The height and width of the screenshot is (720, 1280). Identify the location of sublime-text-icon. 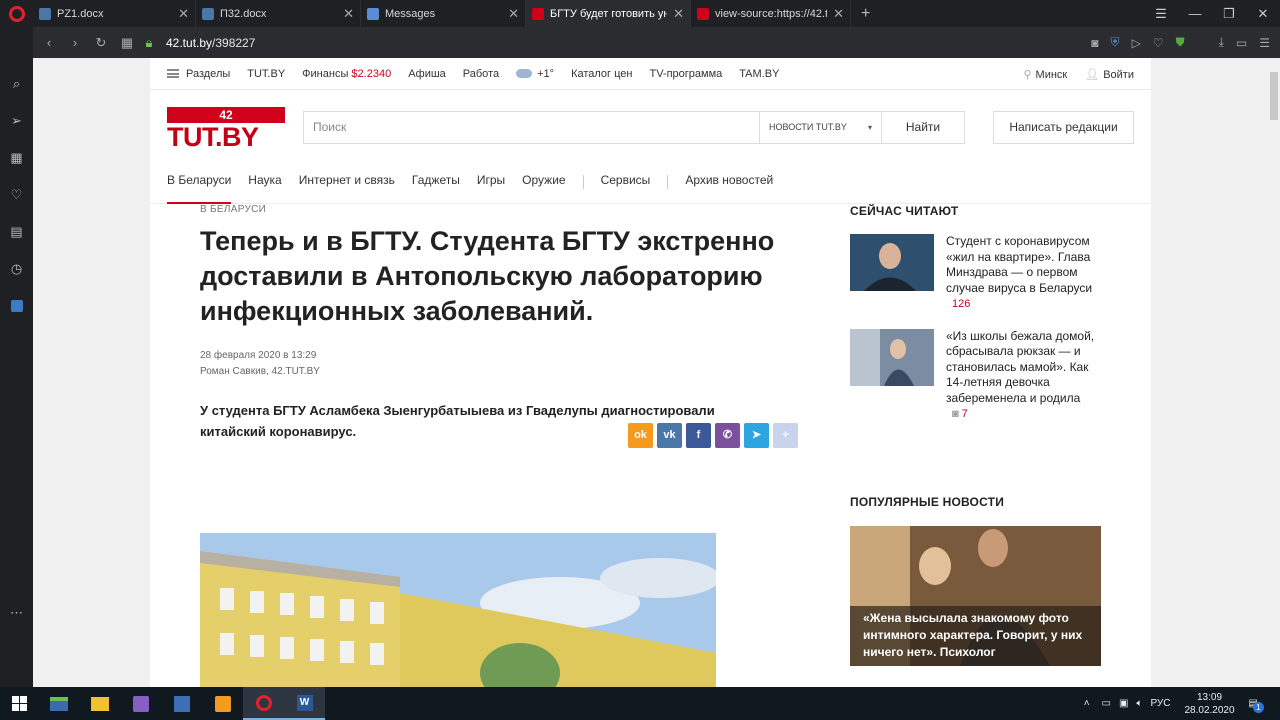
(222, 703).